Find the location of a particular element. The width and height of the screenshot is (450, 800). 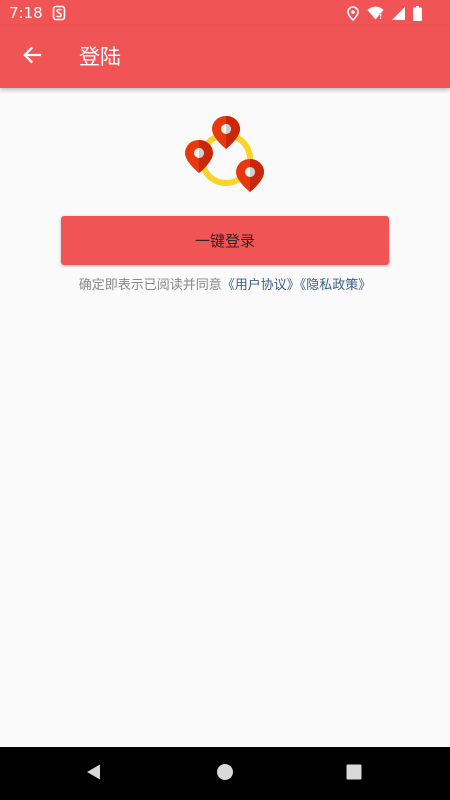

location-icon is located at coordinates (353, 13).